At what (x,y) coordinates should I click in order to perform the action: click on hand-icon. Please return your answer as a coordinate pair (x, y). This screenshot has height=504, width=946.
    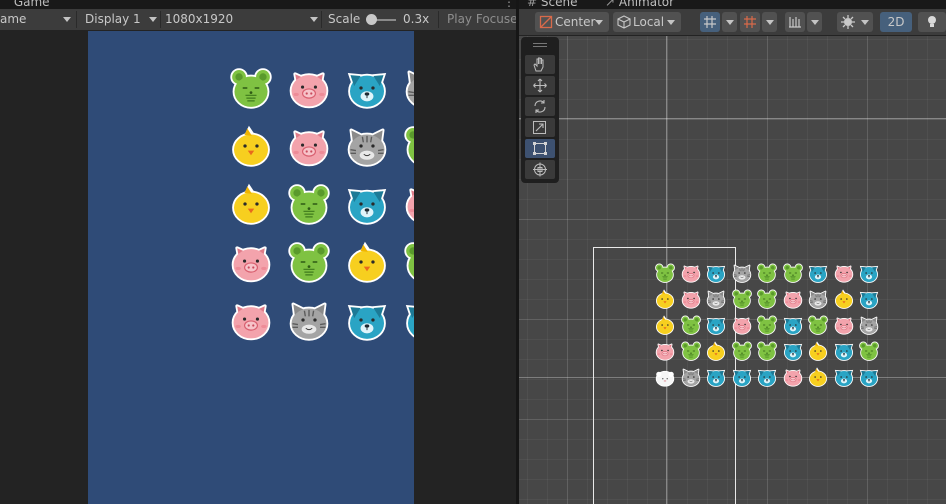
    Looking at the image, I should click on (538, 64).